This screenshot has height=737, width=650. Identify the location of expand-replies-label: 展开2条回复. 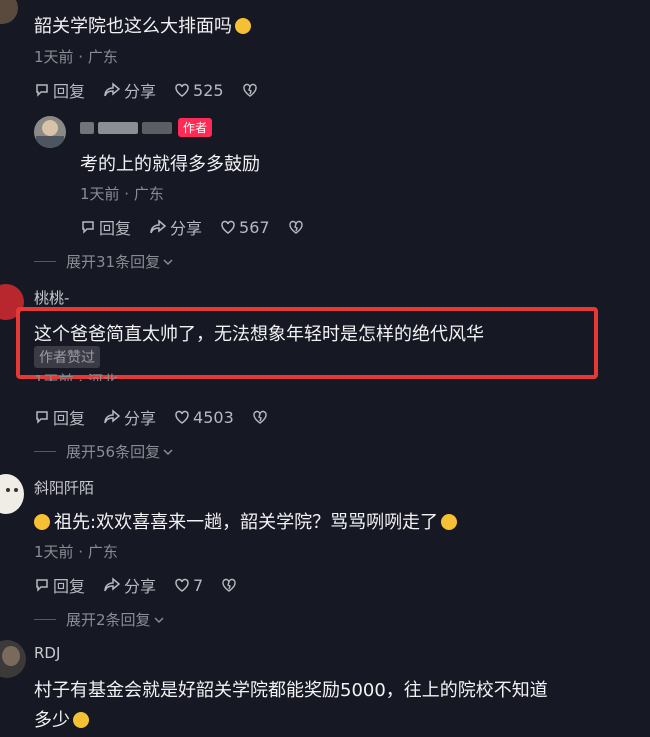
(108, 620).